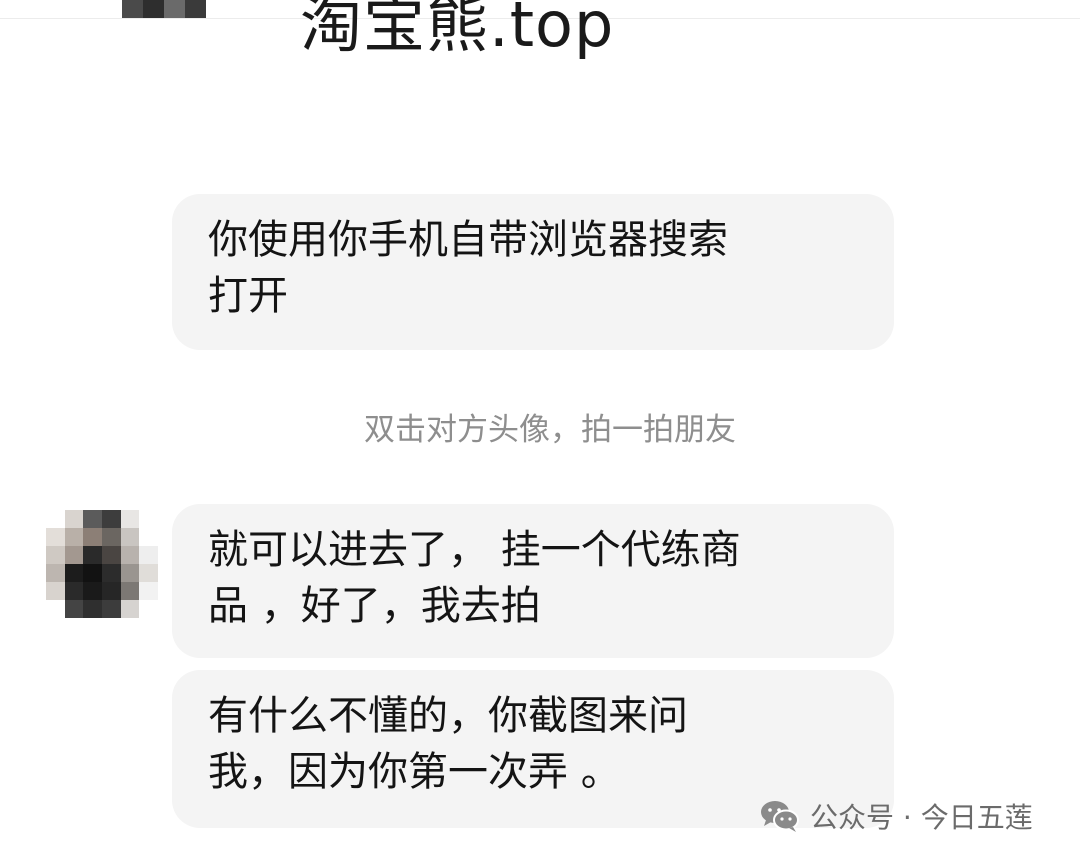 This screenshot has width=1080, height=858. What do you see at coordinates (550, 430) in the screenshot?
I see `pat-pat-system-notice: 双击对方头像，拍一拍朋友` at bounding box center [550, 430].